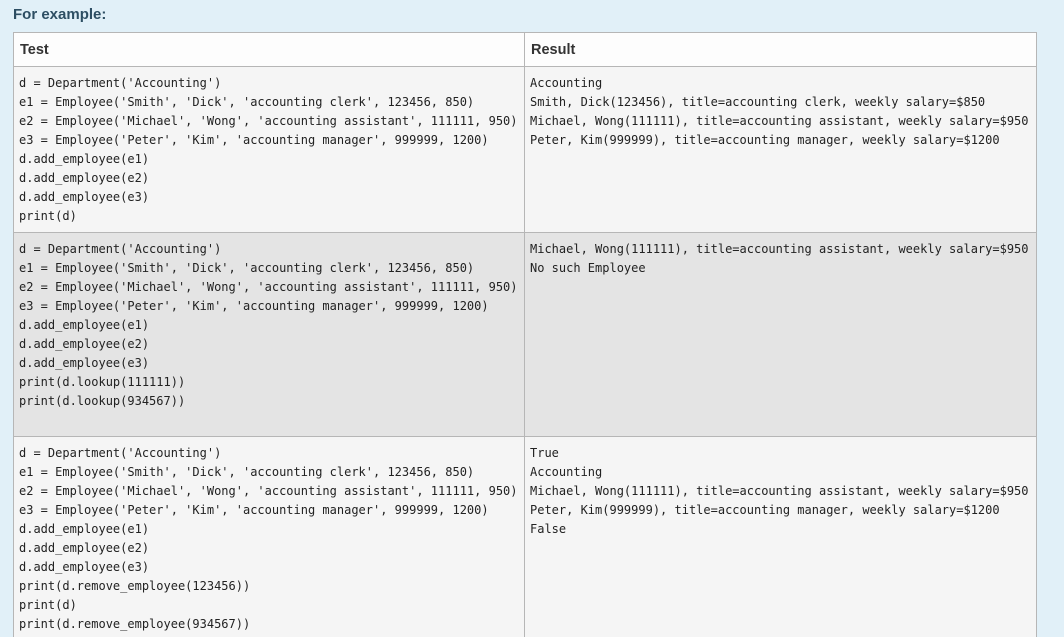 Image resolution: width=1064 pixels, height=637 pixels. I want to click on code-line: print(d.lookup(111111)), so click(102, 382).